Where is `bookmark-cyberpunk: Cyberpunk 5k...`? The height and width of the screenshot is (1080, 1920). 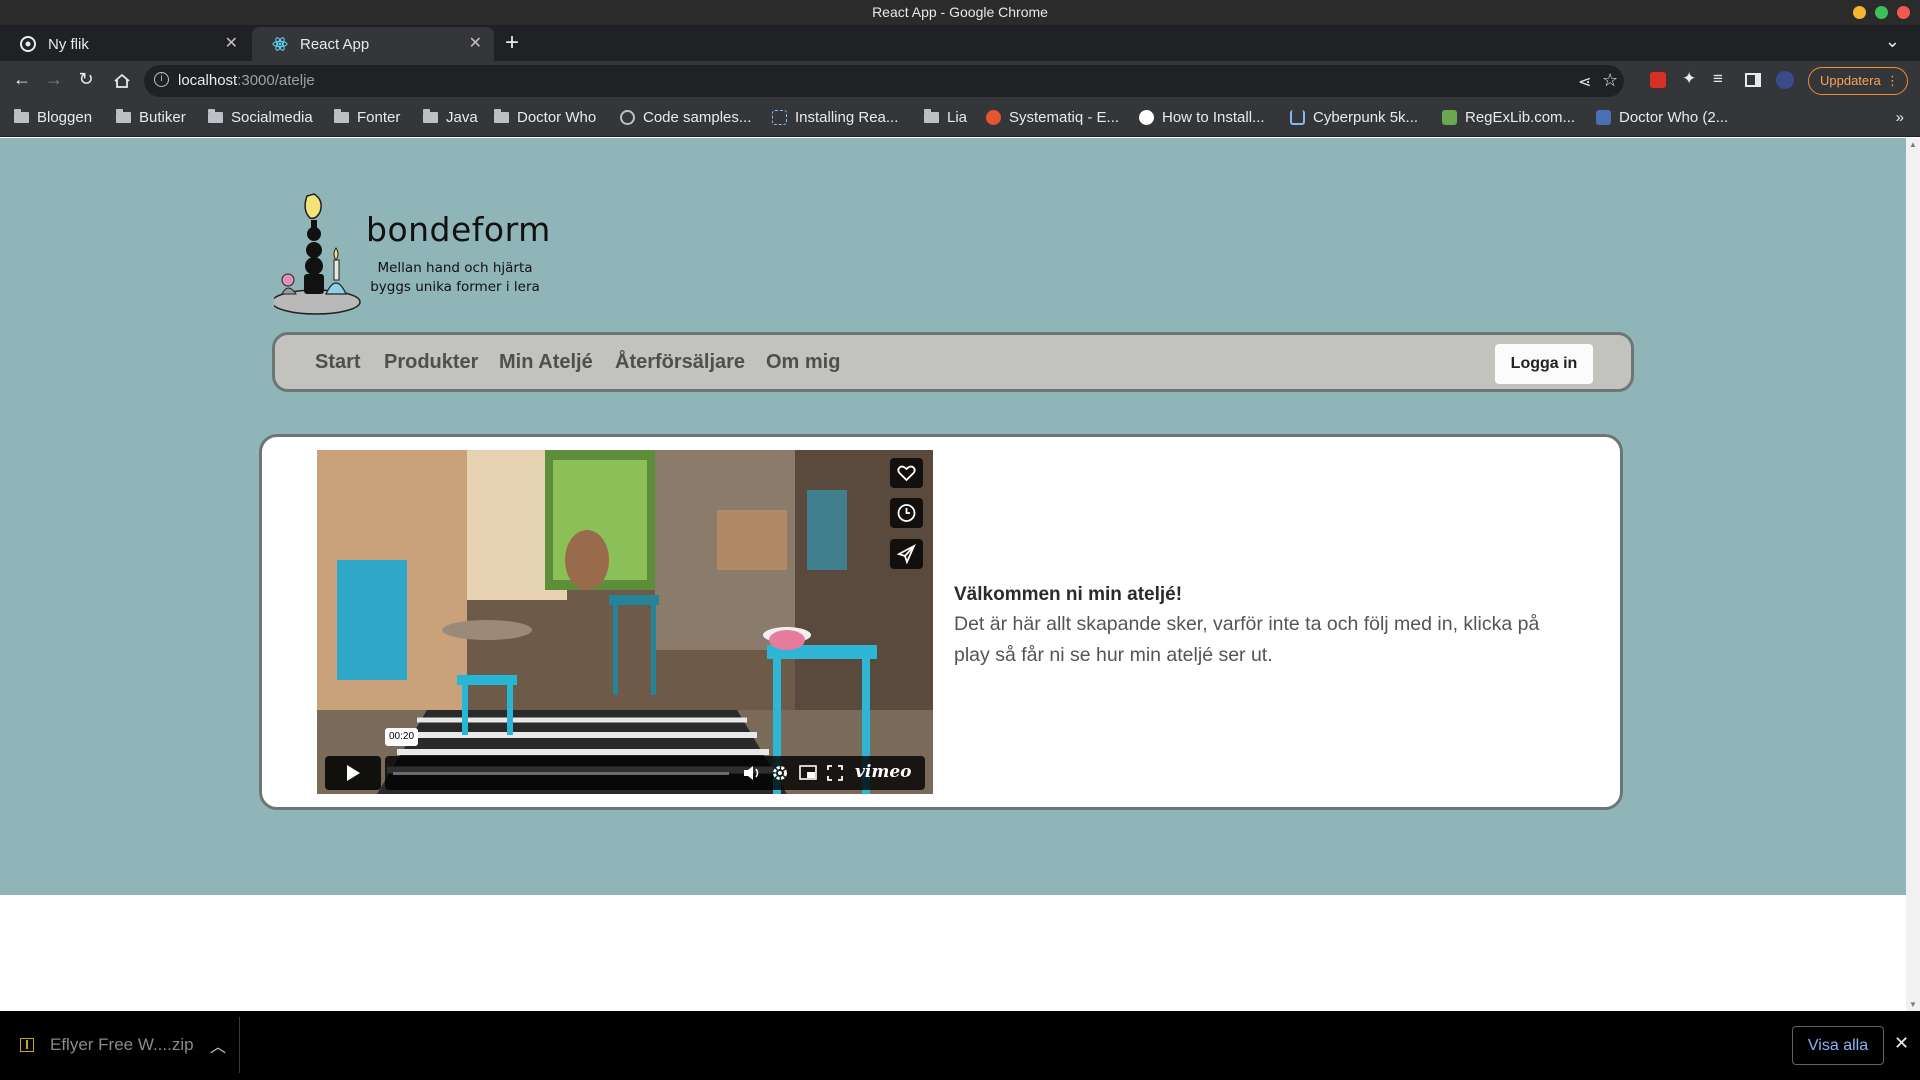 bookmark-cyberpunk: Cyberpunk 5k... is located at coordinates (1354, 117).